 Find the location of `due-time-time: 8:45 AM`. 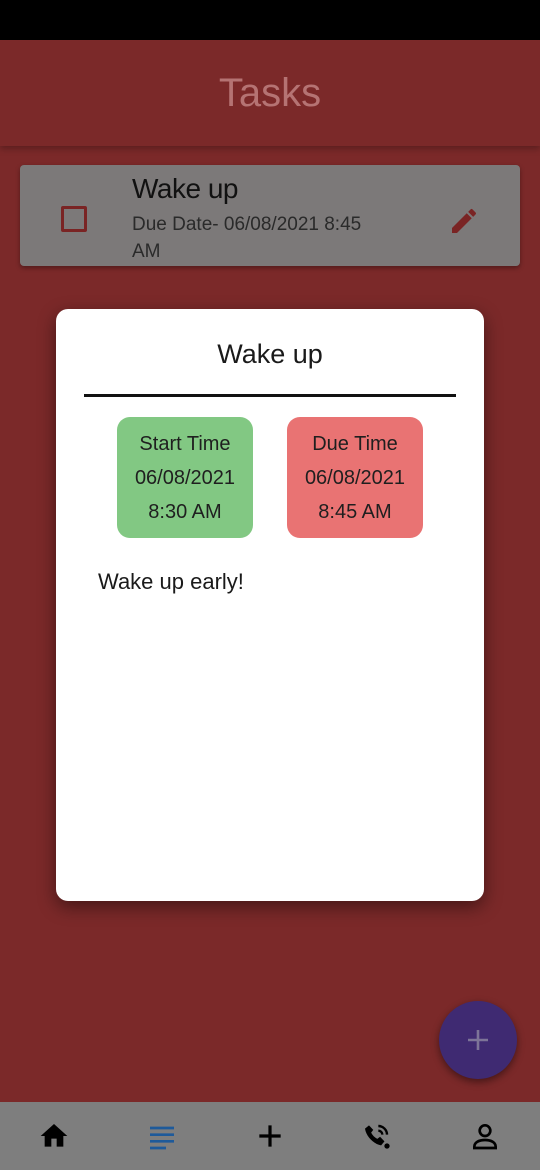

due-time-time: 8:45 AM is located at coordinates (355, 512).